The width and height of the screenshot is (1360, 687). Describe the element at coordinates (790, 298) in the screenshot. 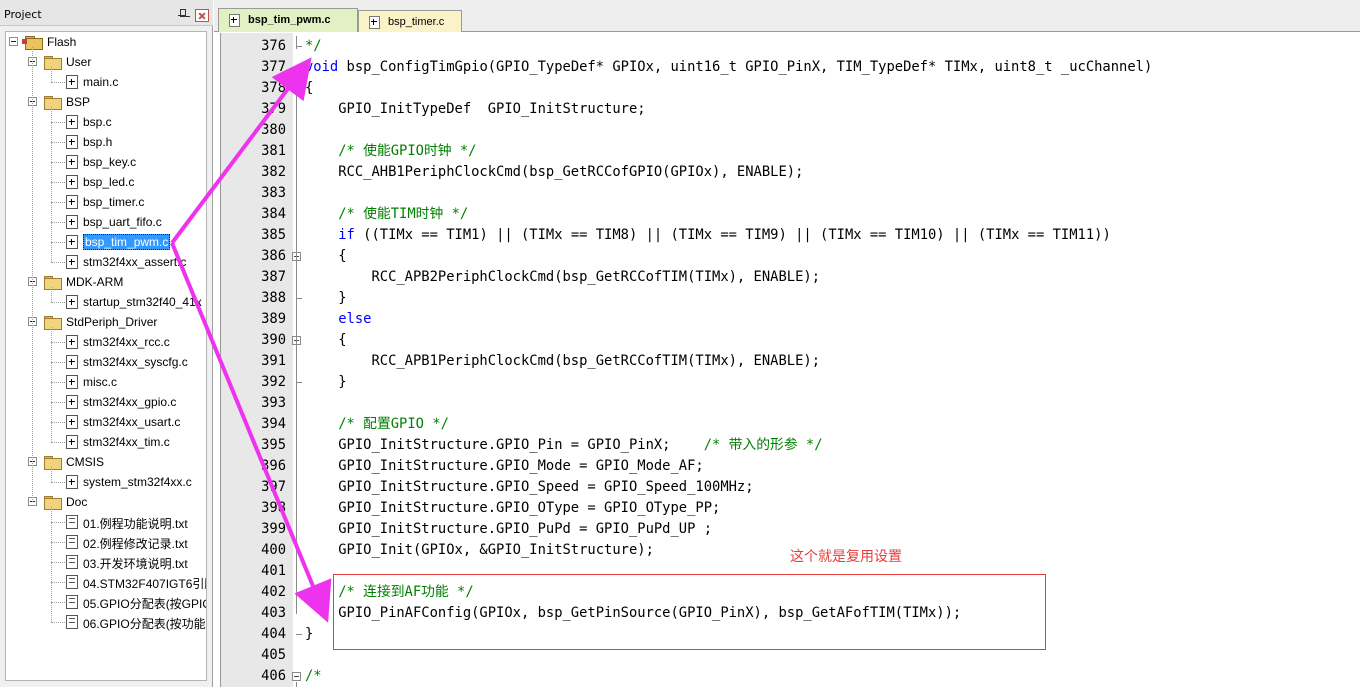

I see `code-line: 388 }` at that location.